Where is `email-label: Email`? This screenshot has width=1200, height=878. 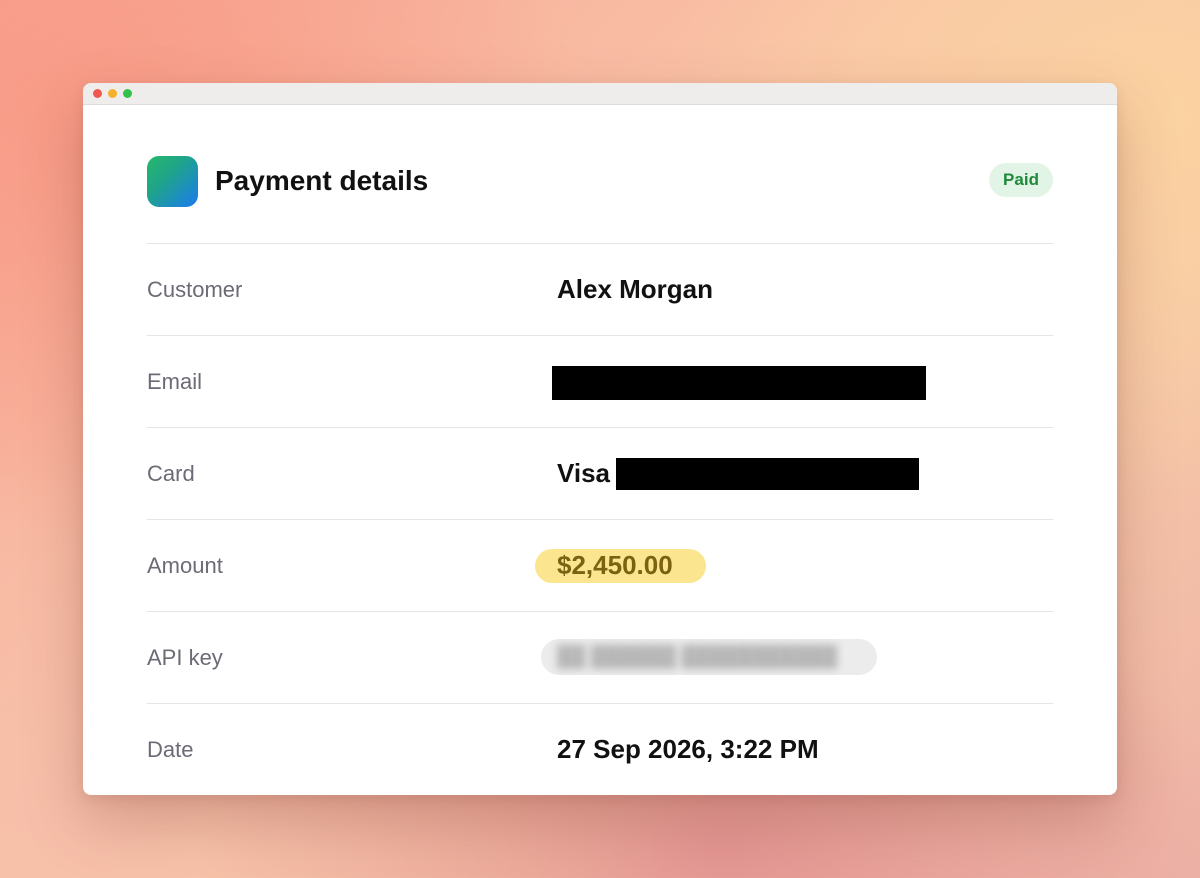 email-label: Email is located at coordinates (175, 381).